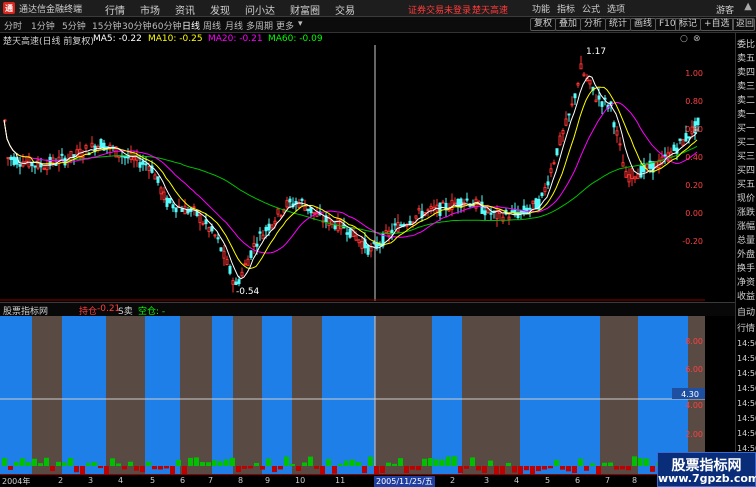  I want to click on menu-formula: 公式, so click(591, 8).